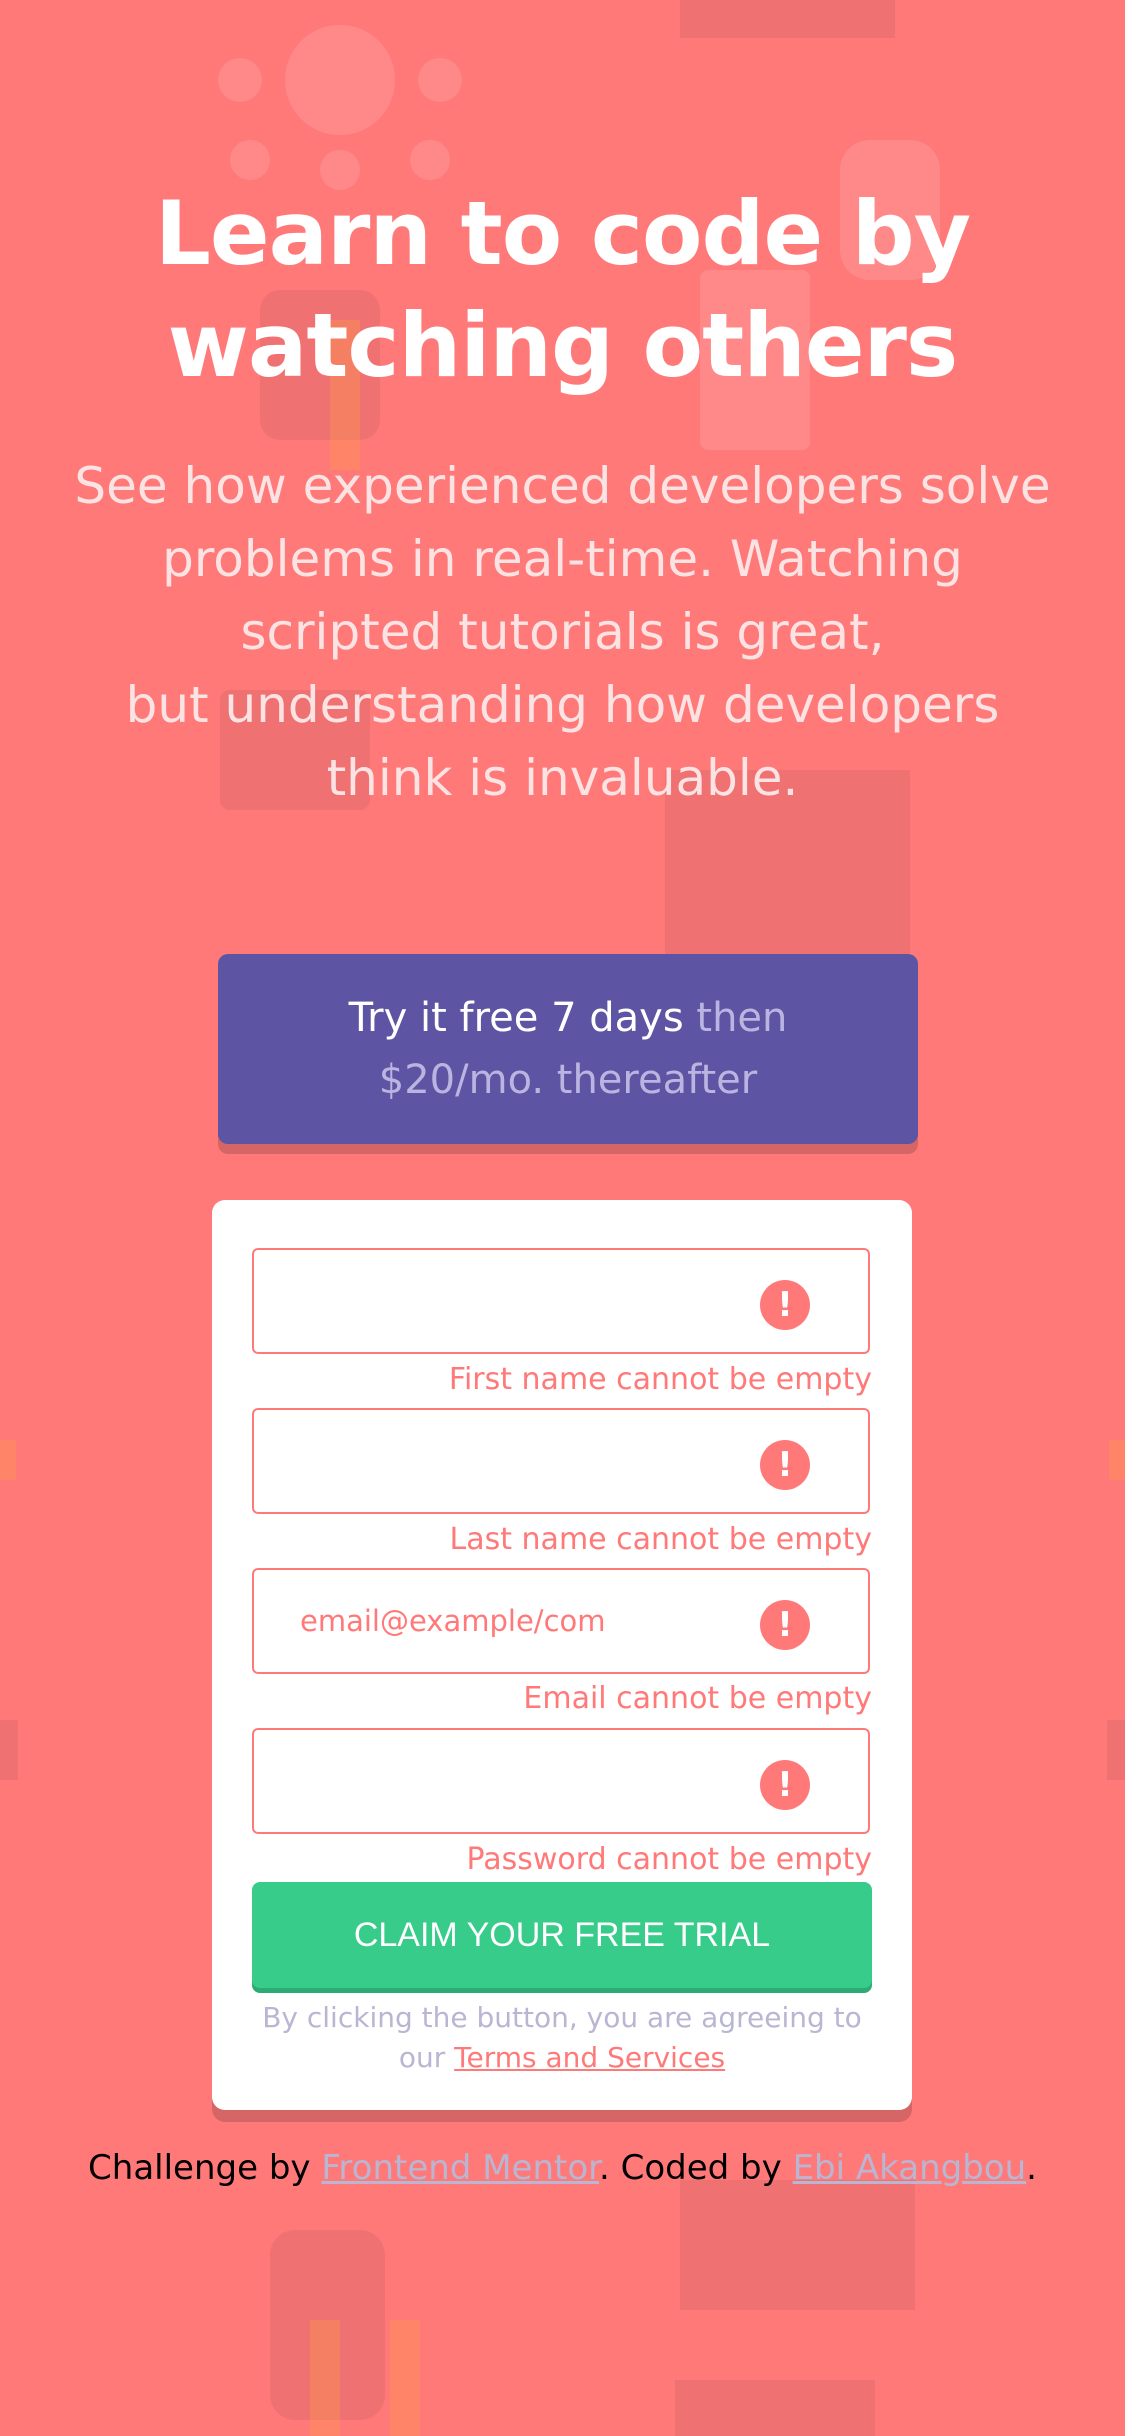 Image resolution: width=1125 pixels, height=2436 pixels. What do you see at coordinates (568, 1080) in the screenshot?
I see `offer-price: $20/mo. thereafter` at bounding box center [568, 1080].